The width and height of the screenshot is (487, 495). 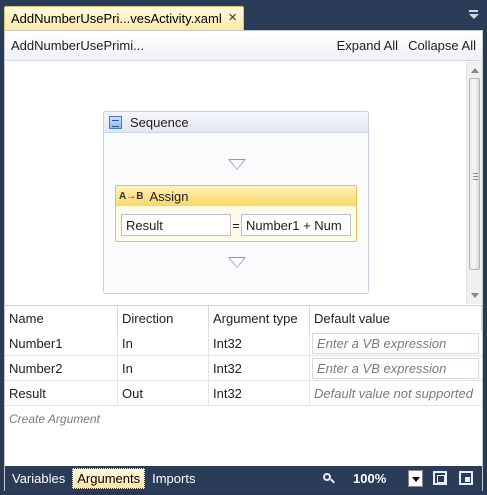 I want to click on argument-name: Number2, so click(x=61, y=368).